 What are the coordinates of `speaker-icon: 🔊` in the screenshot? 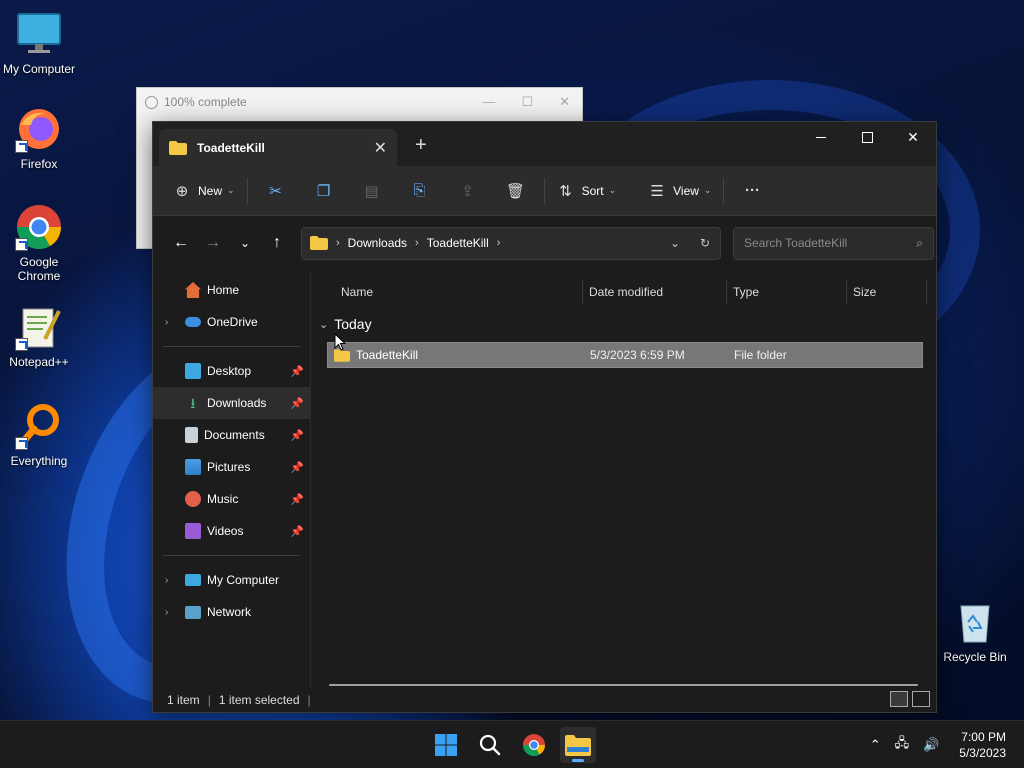 It's located at (931, 745).